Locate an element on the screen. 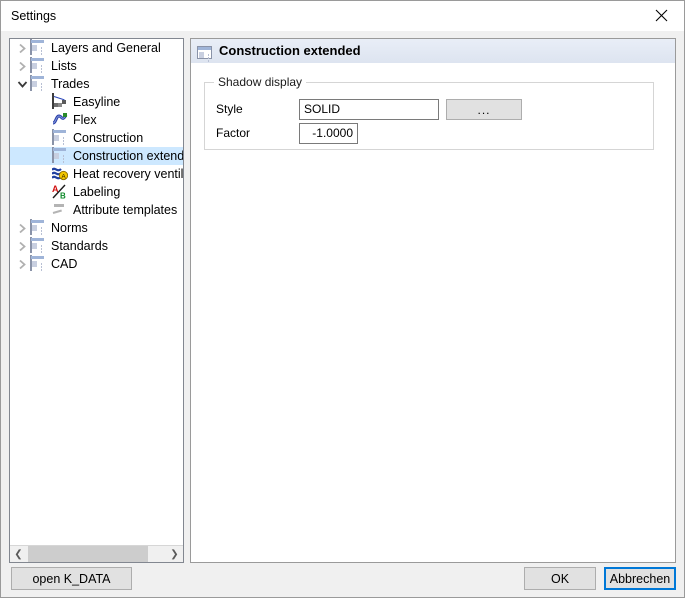  tree-item-label: Flex is located at coordinates (85, 120).